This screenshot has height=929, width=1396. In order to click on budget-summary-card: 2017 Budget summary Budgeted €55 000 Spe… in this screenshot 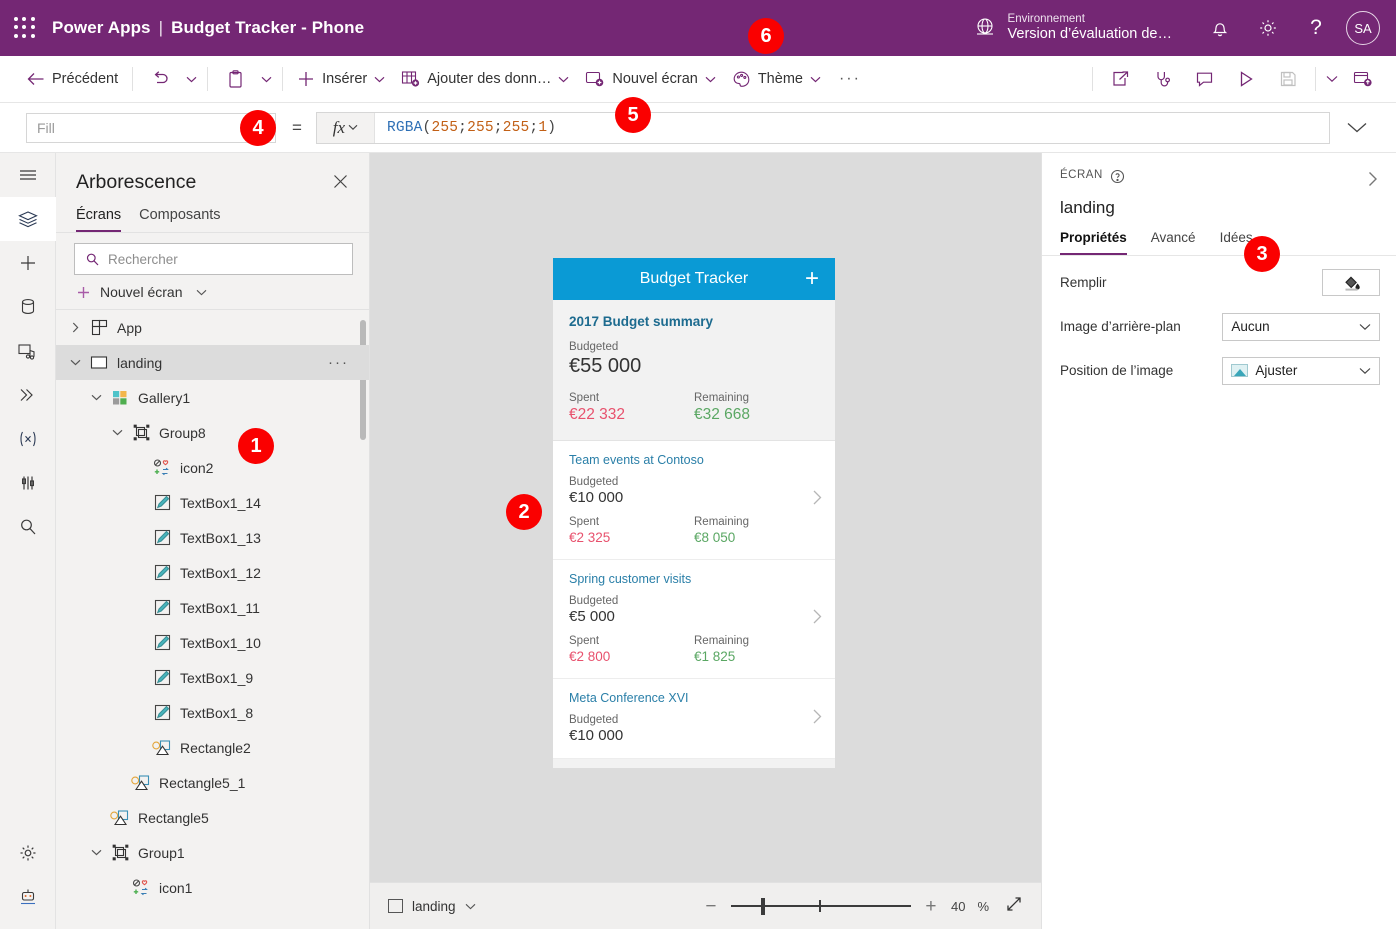, I will do `click(694, 370)`.